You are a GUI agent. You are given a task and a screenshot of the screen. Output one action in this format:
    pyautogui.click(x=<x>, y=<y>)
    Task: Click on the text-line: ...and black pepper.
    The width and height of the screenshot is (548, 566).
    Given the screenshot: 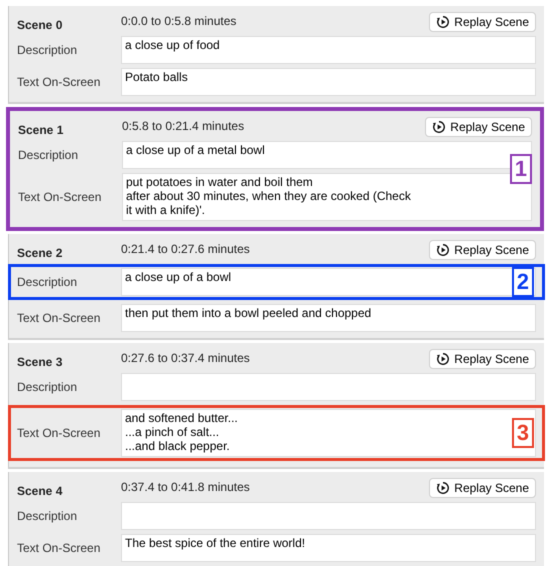 What is the action you would take?
    pyautogui.click(x=177, y=446)
    